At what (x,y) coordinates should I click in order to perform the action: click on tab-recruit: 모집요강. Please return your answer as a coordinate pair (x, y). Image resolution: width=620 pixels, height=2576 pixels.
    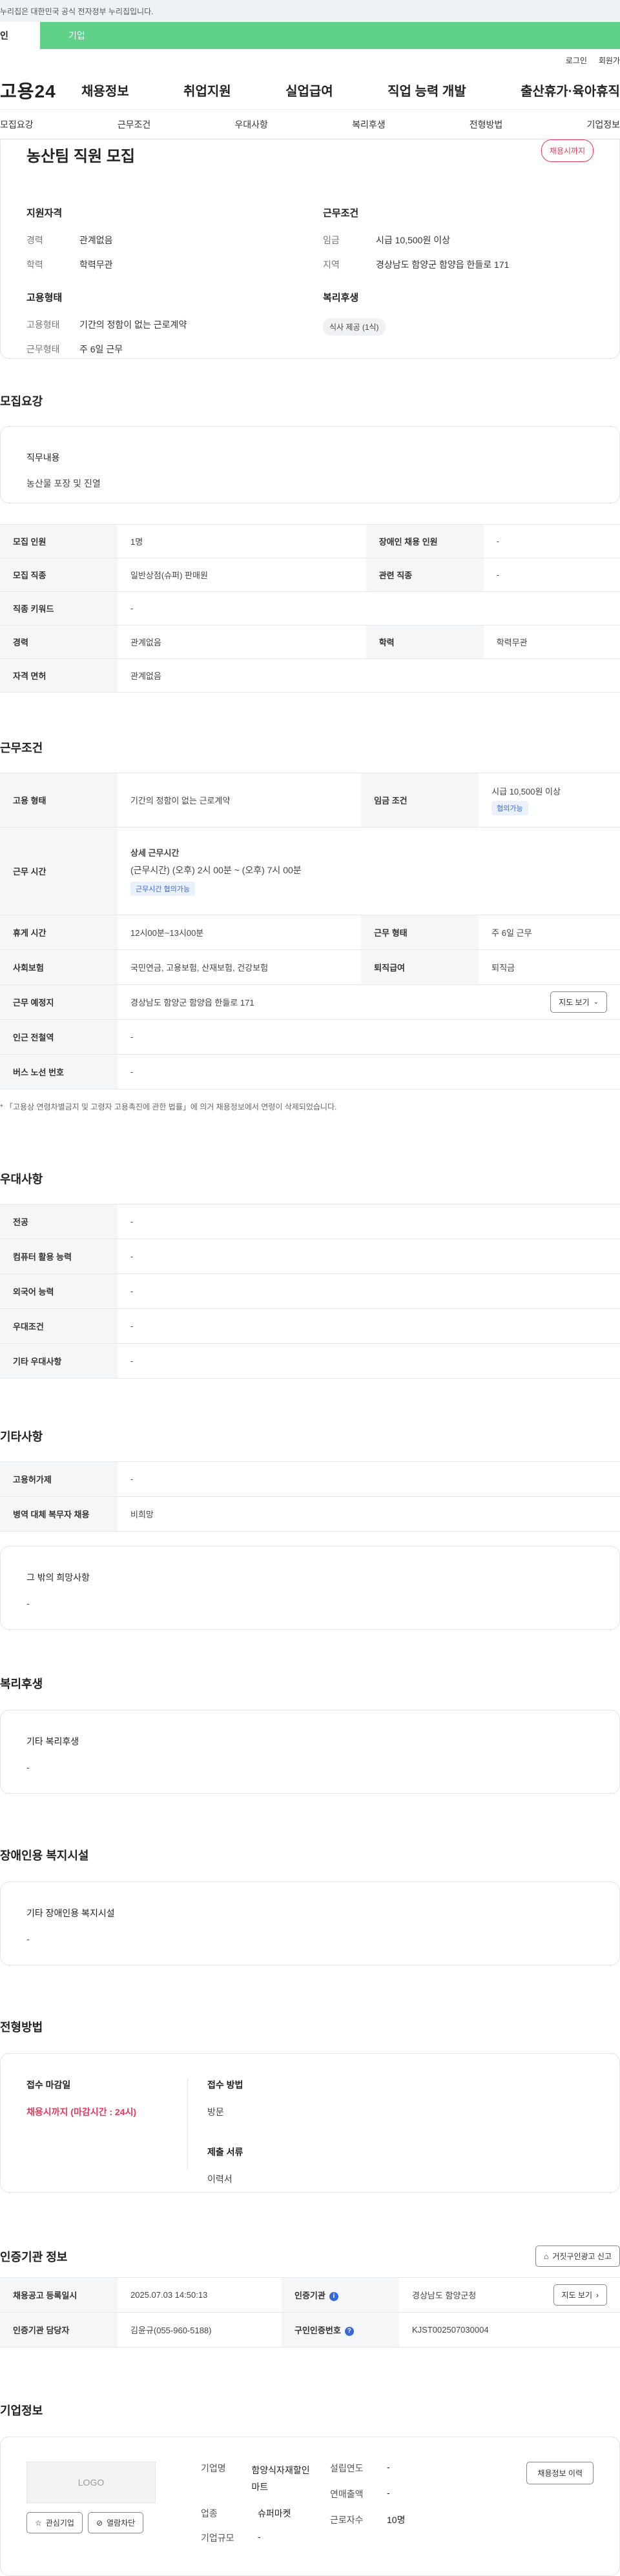
    Looking at the image, I should click on (17, 124).